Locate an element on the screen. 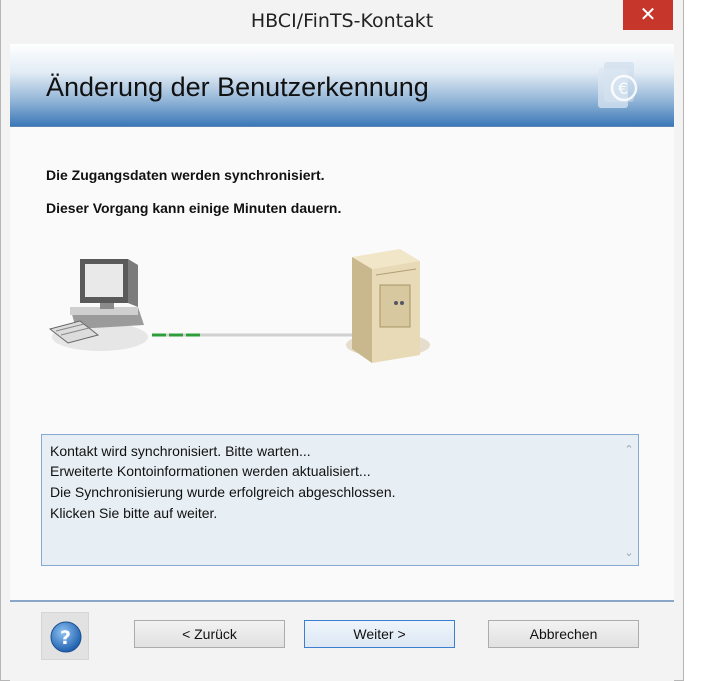  back-button: < Zurück is located at coordinates (209, 634).